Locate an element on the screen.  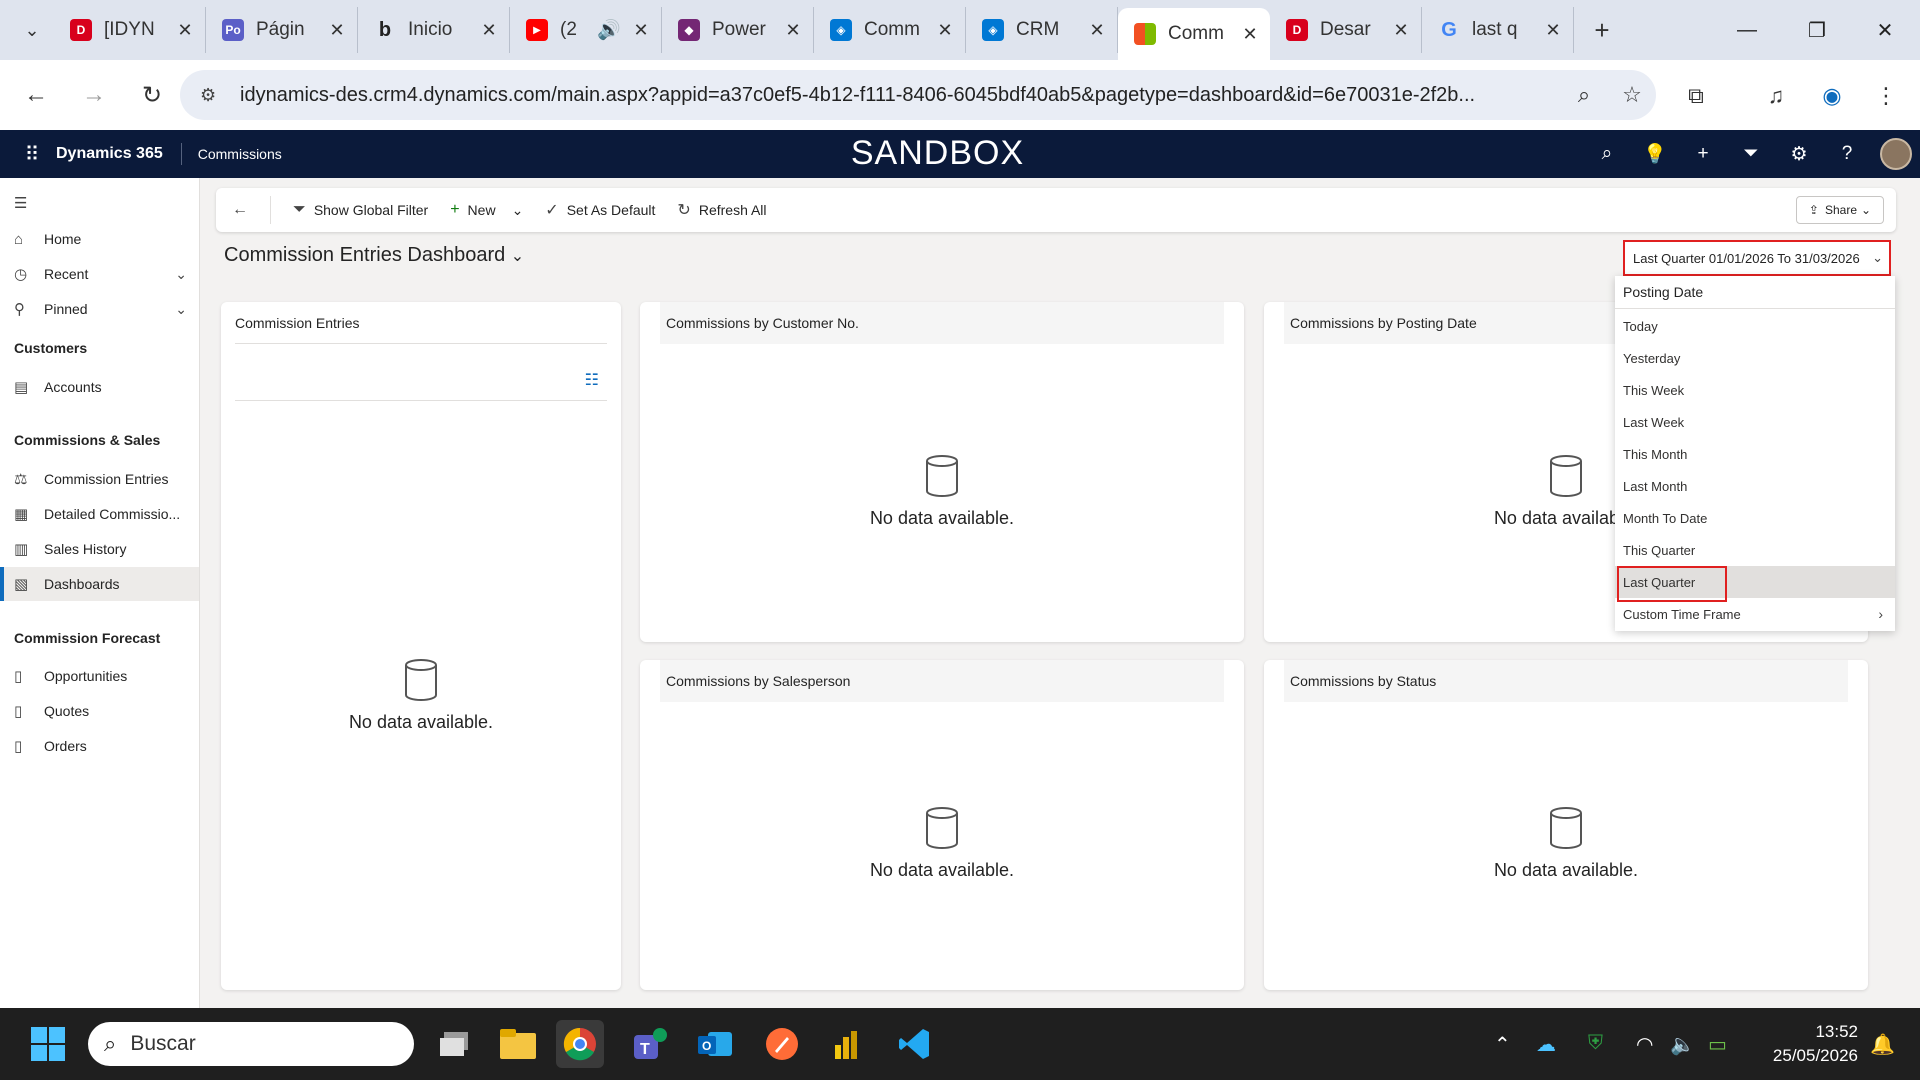
forward-icon: → is located at coordinates (94, 95).